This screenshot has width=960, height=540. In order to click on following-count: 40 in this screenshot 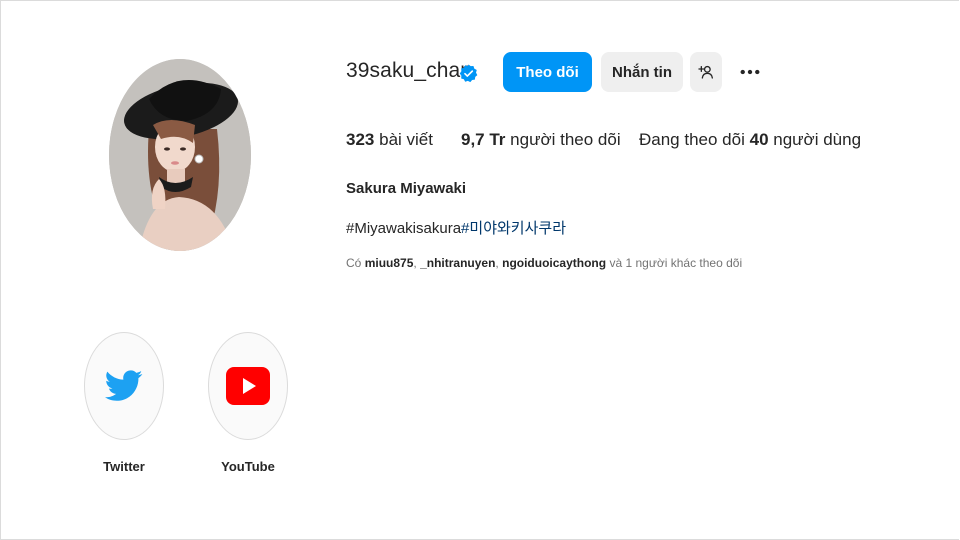, I will do `click(759, 139)`.